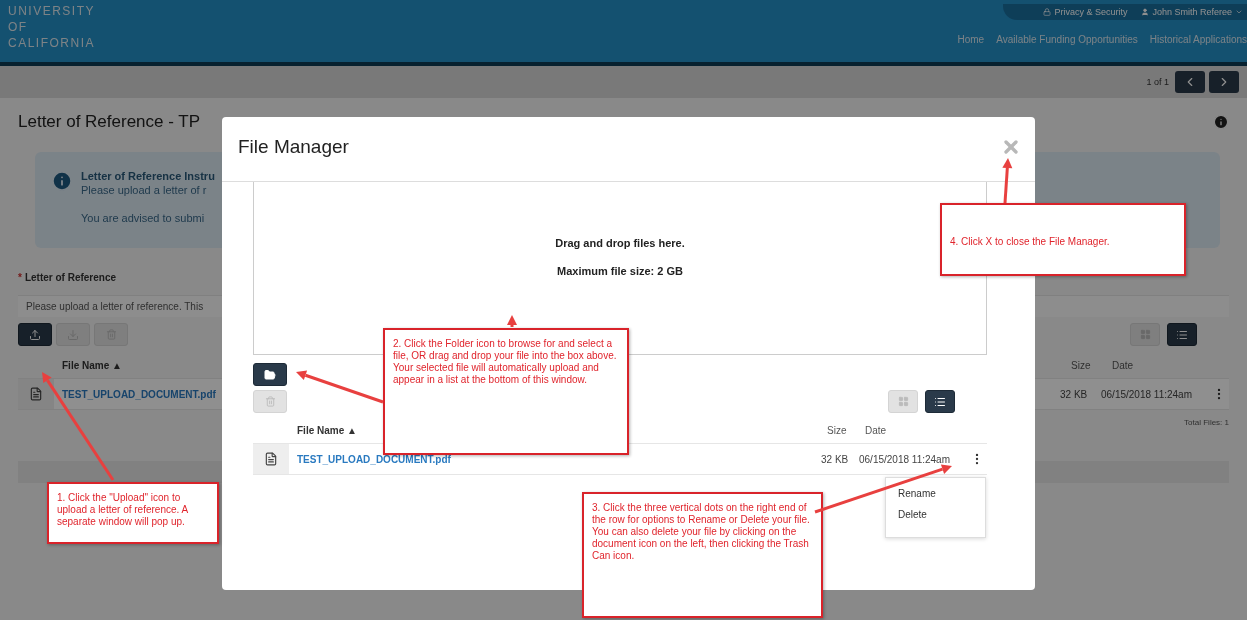 This screenshot has width=1247, height=620. I want to click on required-marker: *, so click(20, 277).